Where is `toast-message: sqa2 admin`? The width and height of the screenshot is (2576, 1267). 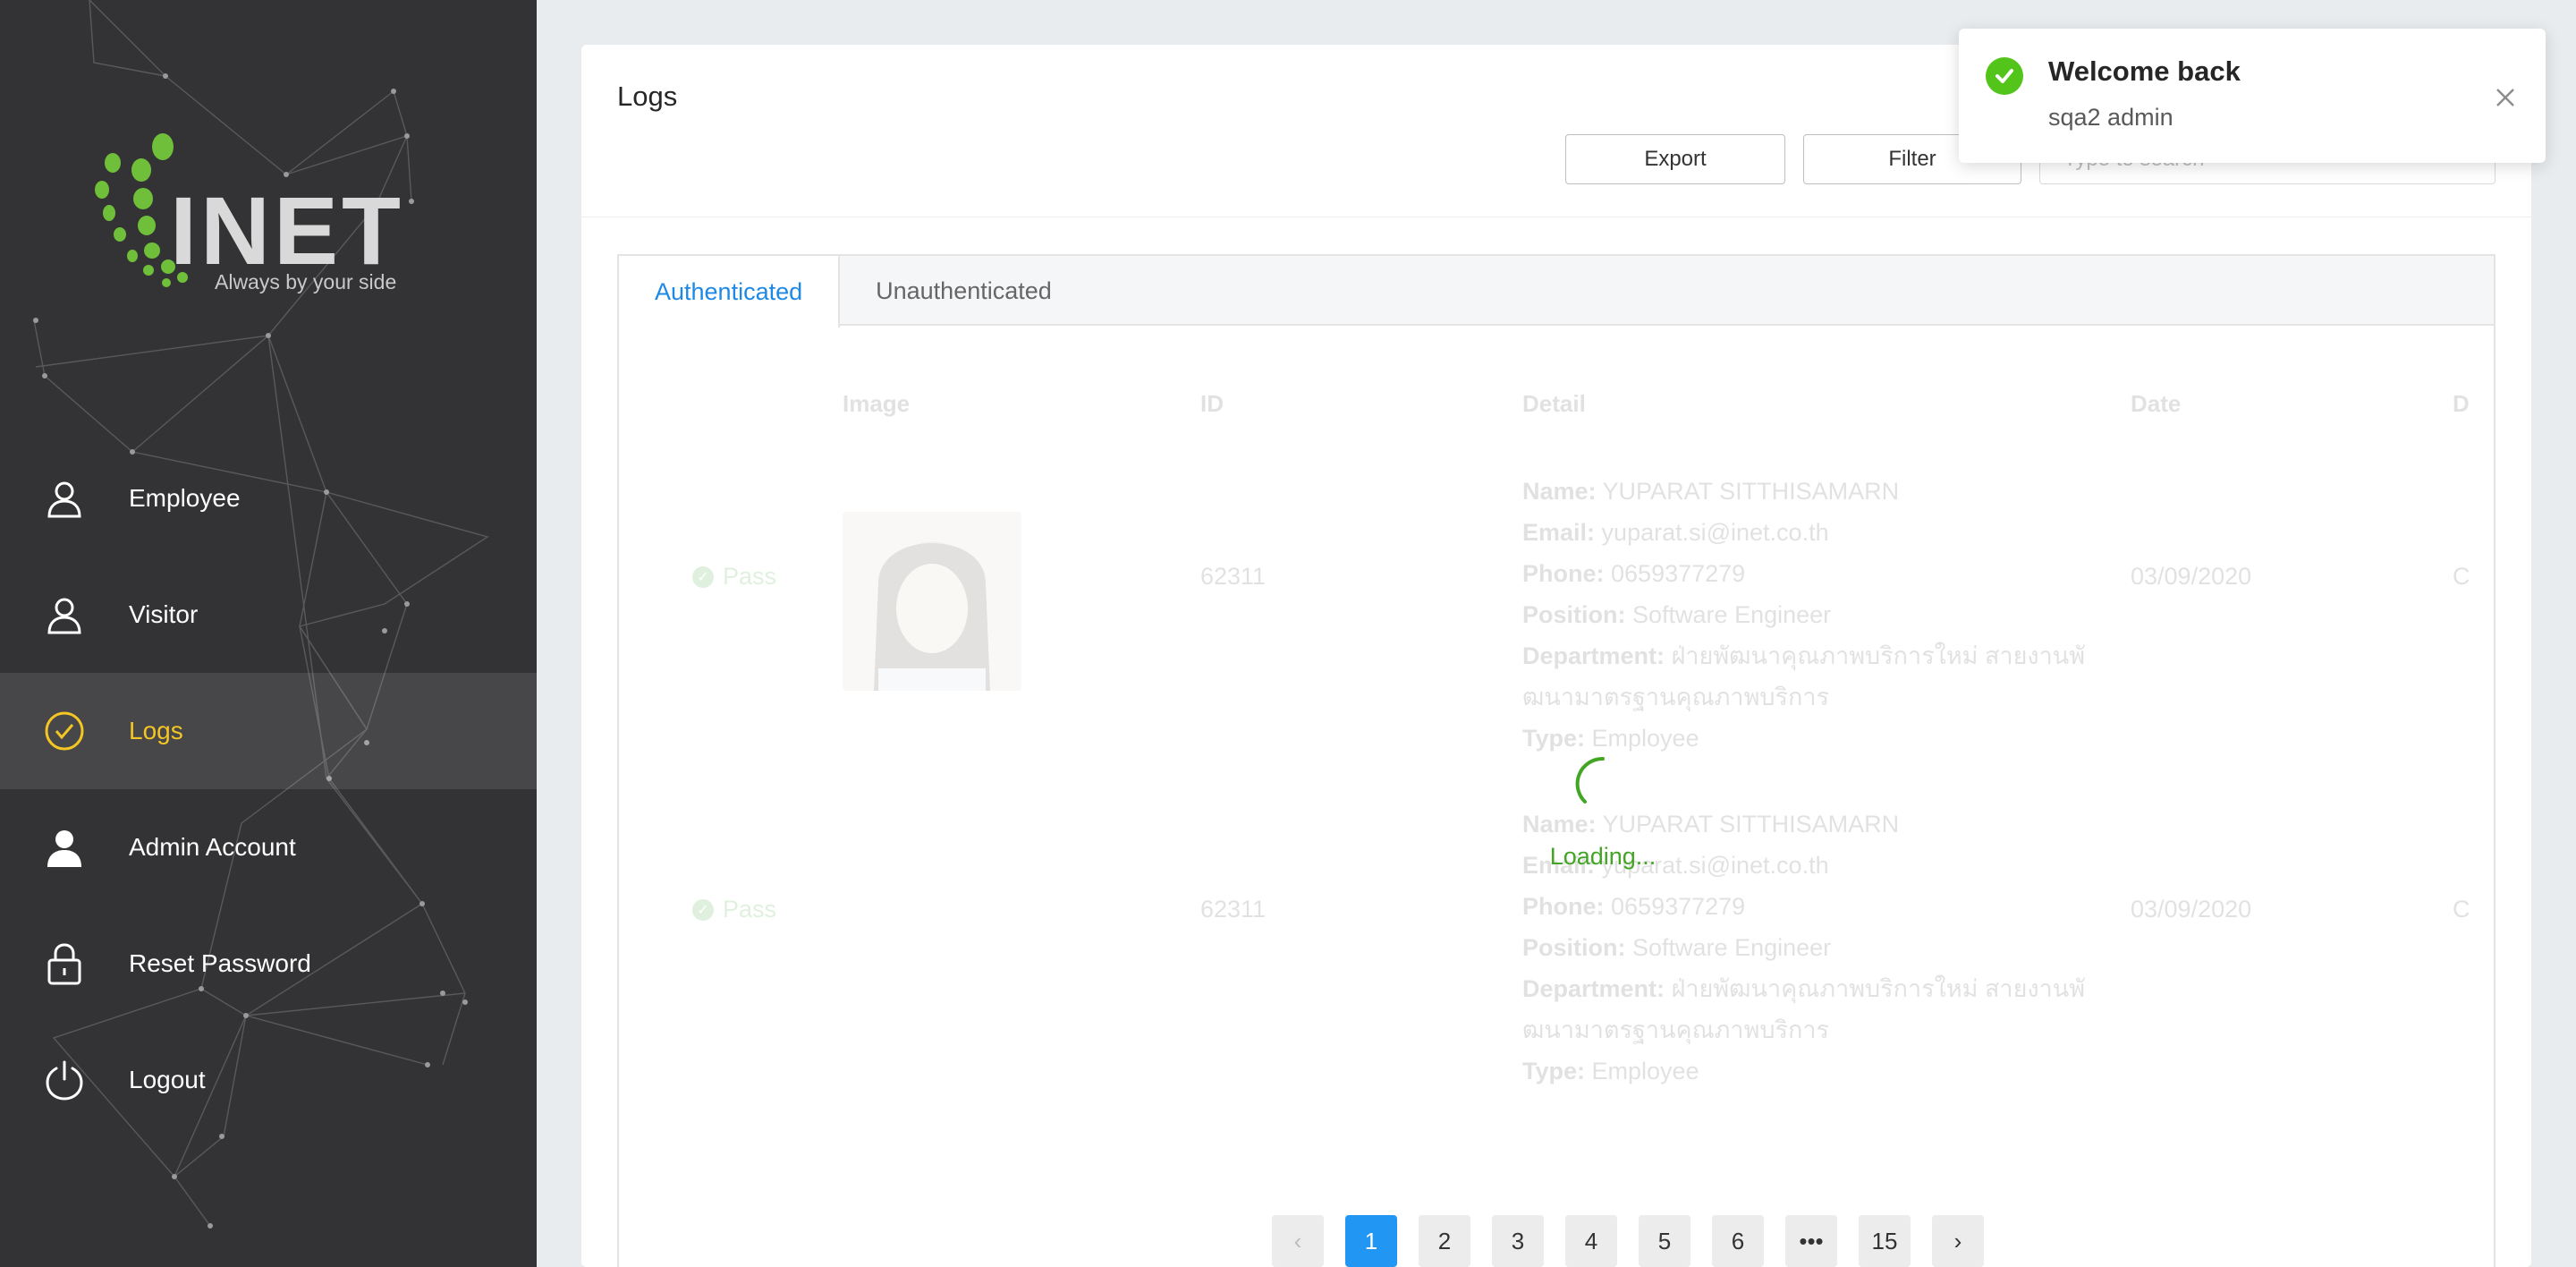 toast-message: sqa2 admin is located at coordinates (2111, 118).